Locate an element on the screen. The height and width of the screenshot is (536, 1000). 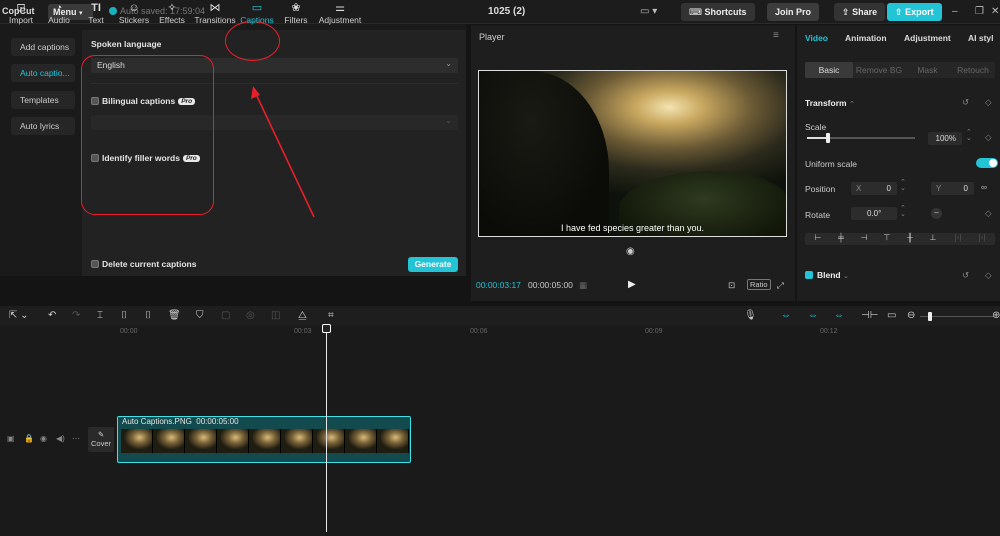
position-y-input: Y0 is located at coordinates (952, 188).